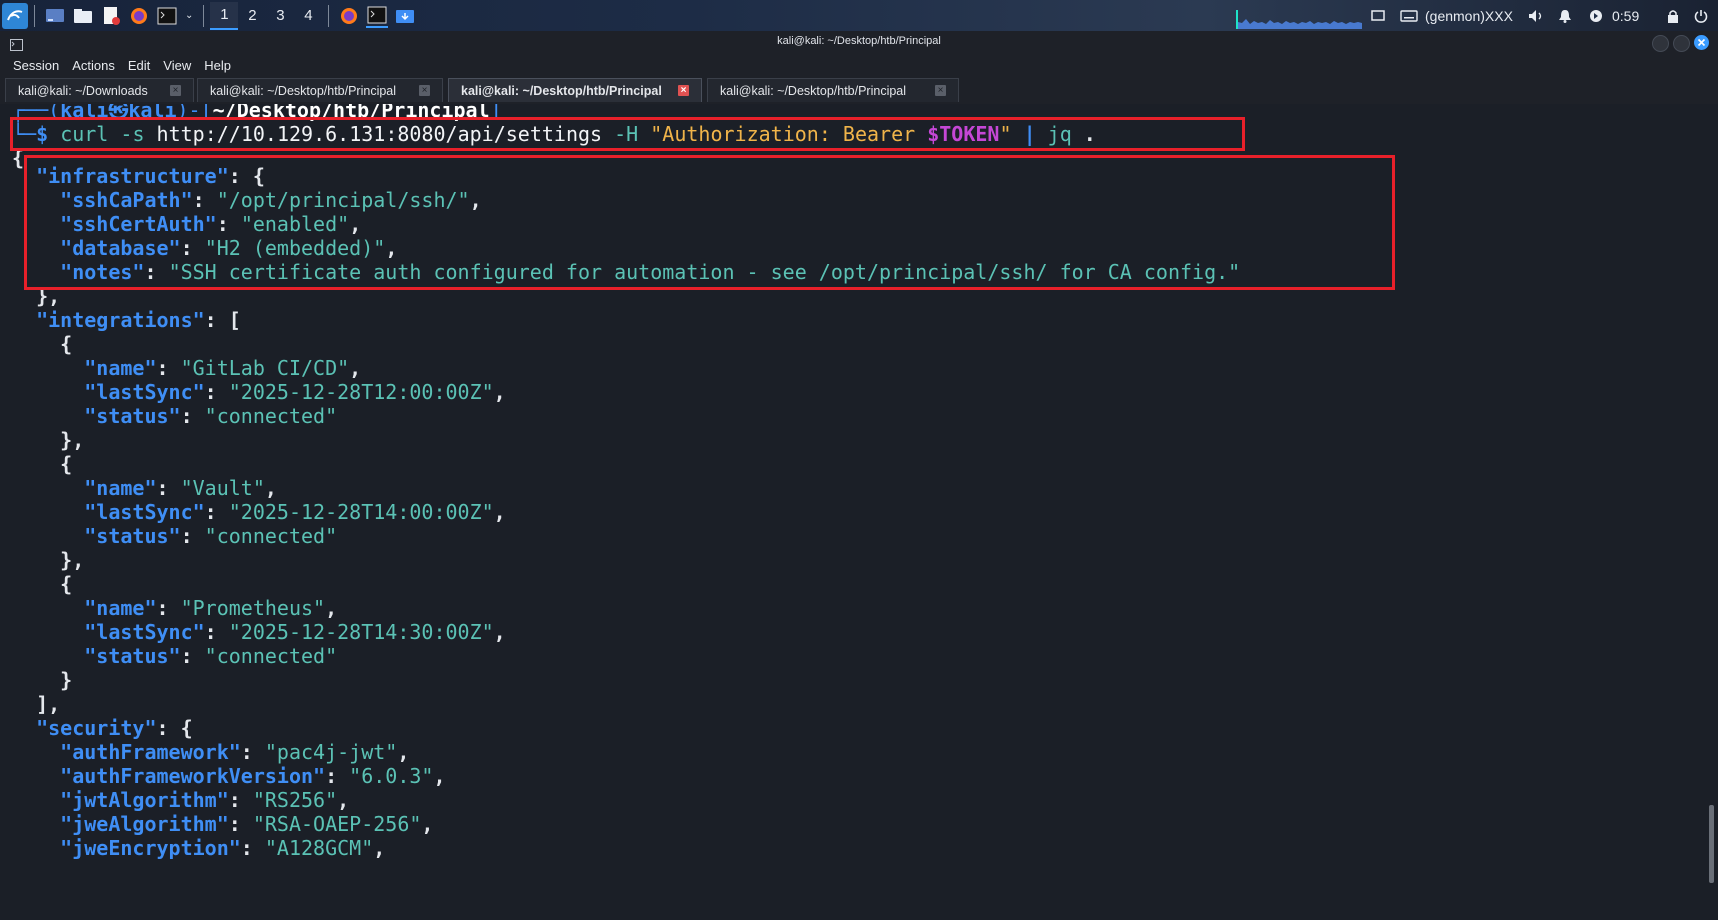 This screenshot has height=920, width=1718. I want to click on json-value: "2025-12-28T14:30:00Z", so click(361, 632).